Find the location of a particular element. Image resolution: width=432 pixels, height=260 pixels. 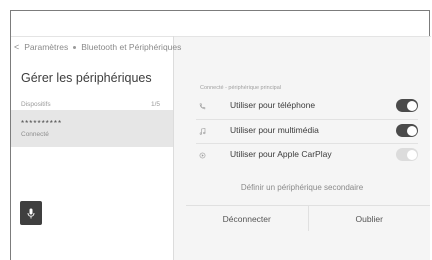

phone-icon is located at coordinates (202, 106).